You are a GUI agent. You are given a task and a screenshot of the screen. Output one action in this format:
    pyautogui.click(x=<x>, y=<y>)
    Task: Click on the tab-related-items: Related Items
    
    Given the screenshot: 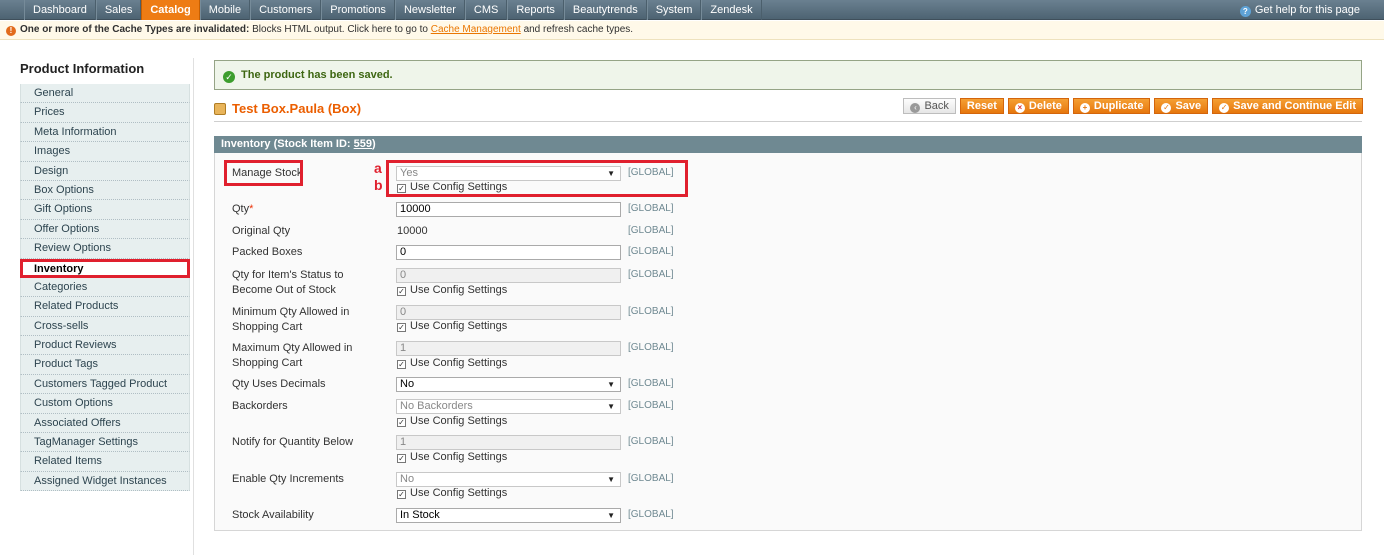 What is the action you would take?
    pyautogui.click(x=105, y=462)
    